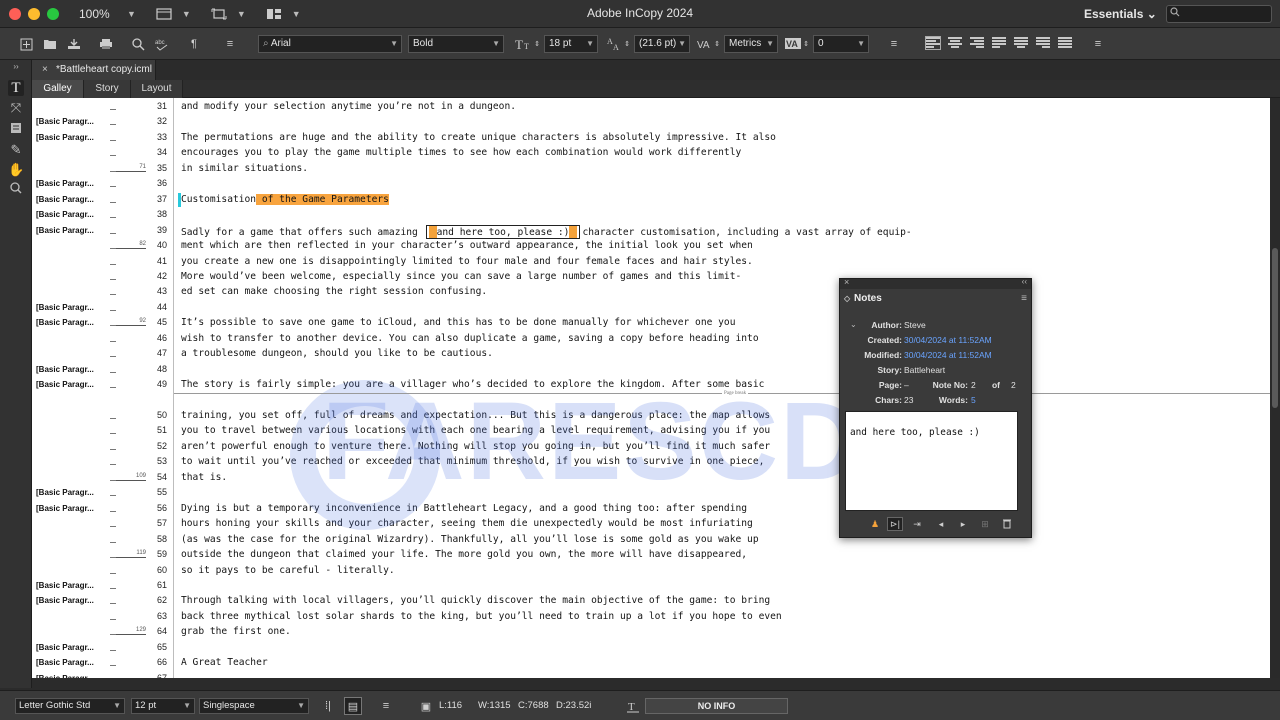  What do you see at coordinates (933, 43) in the screenshot?
I see `align-left-icon` at bounding box center [933, 43].